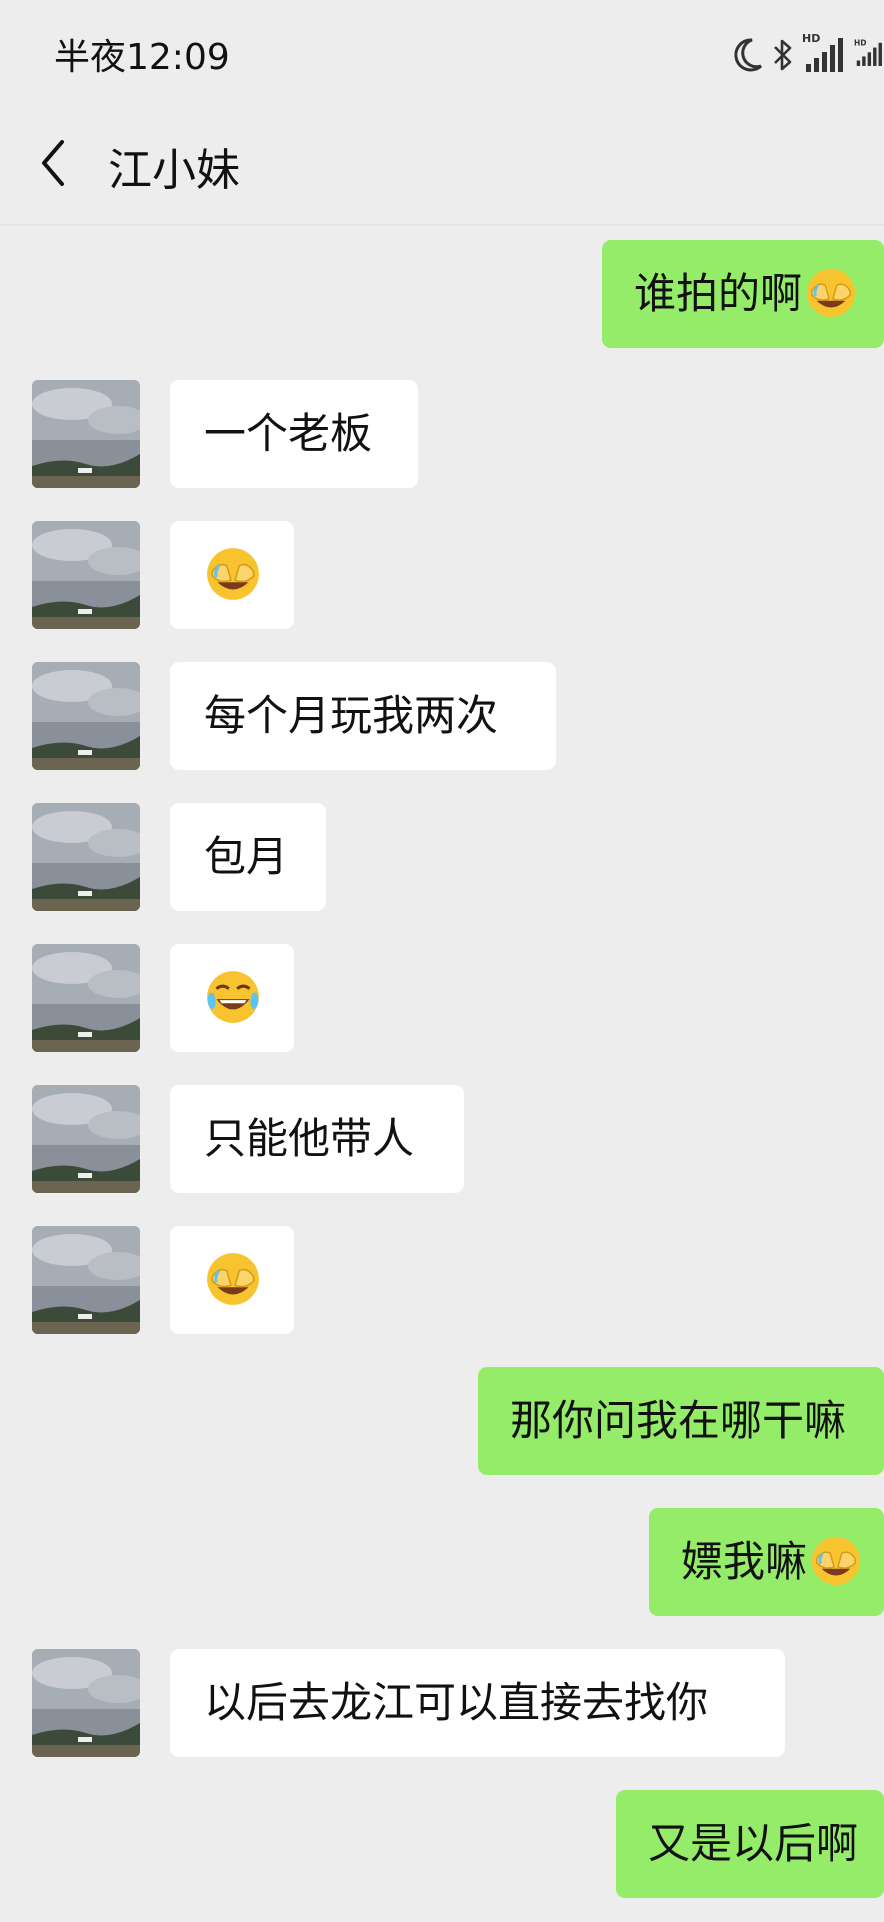 This screenshot has height=1922, width=884. I want to click on message-bubble-outgoing: 嫖我嘛, so click(766, 1562).